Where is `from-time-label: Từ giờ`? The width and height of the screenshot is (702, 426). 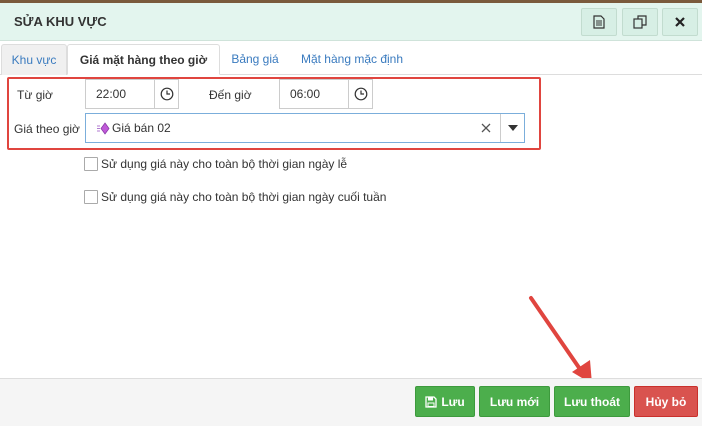 from-time-label: Từ giờ is located at coordinates (35, 95).